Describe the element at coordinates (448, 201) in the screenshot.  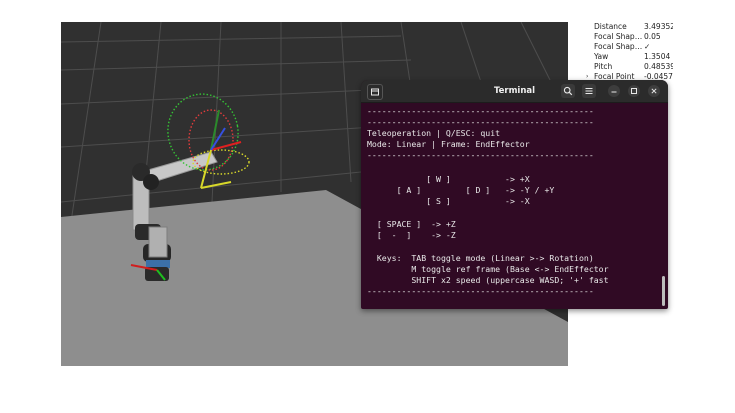
I see `key-s-line: [ S ] -> -X` at that location.